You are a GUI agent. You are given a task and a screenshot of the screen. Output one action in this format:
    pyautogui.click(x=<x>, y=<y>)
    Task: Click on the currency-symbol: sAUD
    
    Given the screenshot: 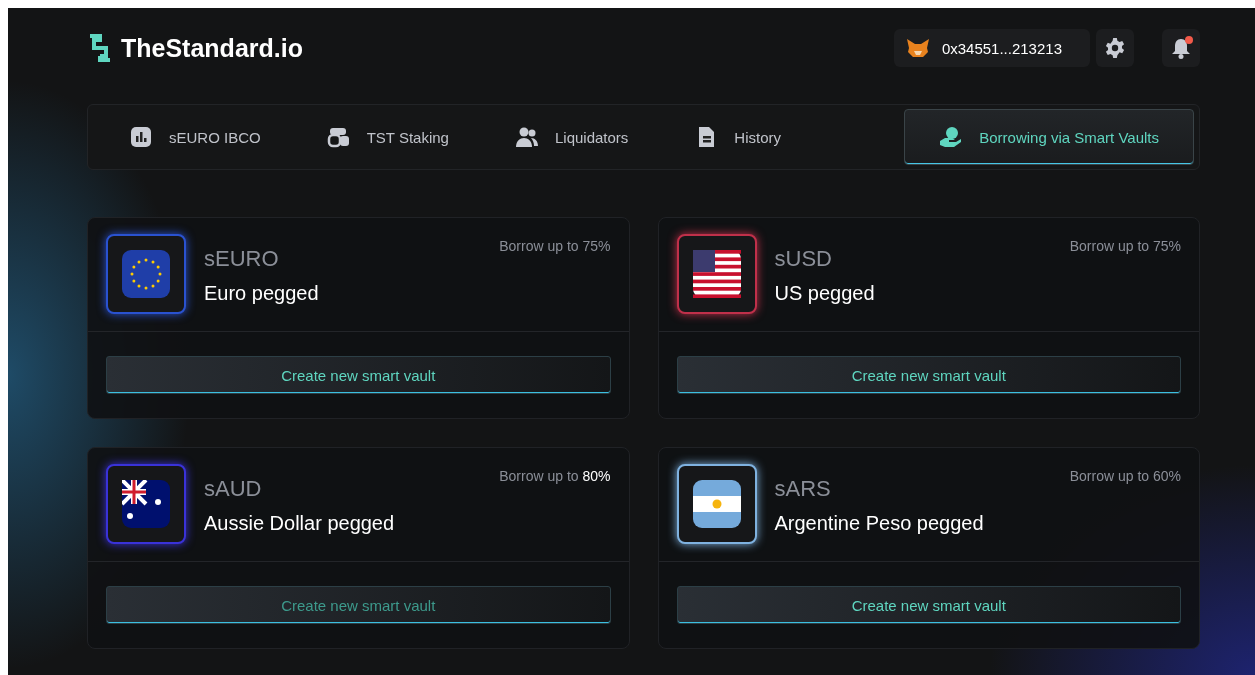 What is the action you would take?
    pyautogui.click(x=233, y=489)
    